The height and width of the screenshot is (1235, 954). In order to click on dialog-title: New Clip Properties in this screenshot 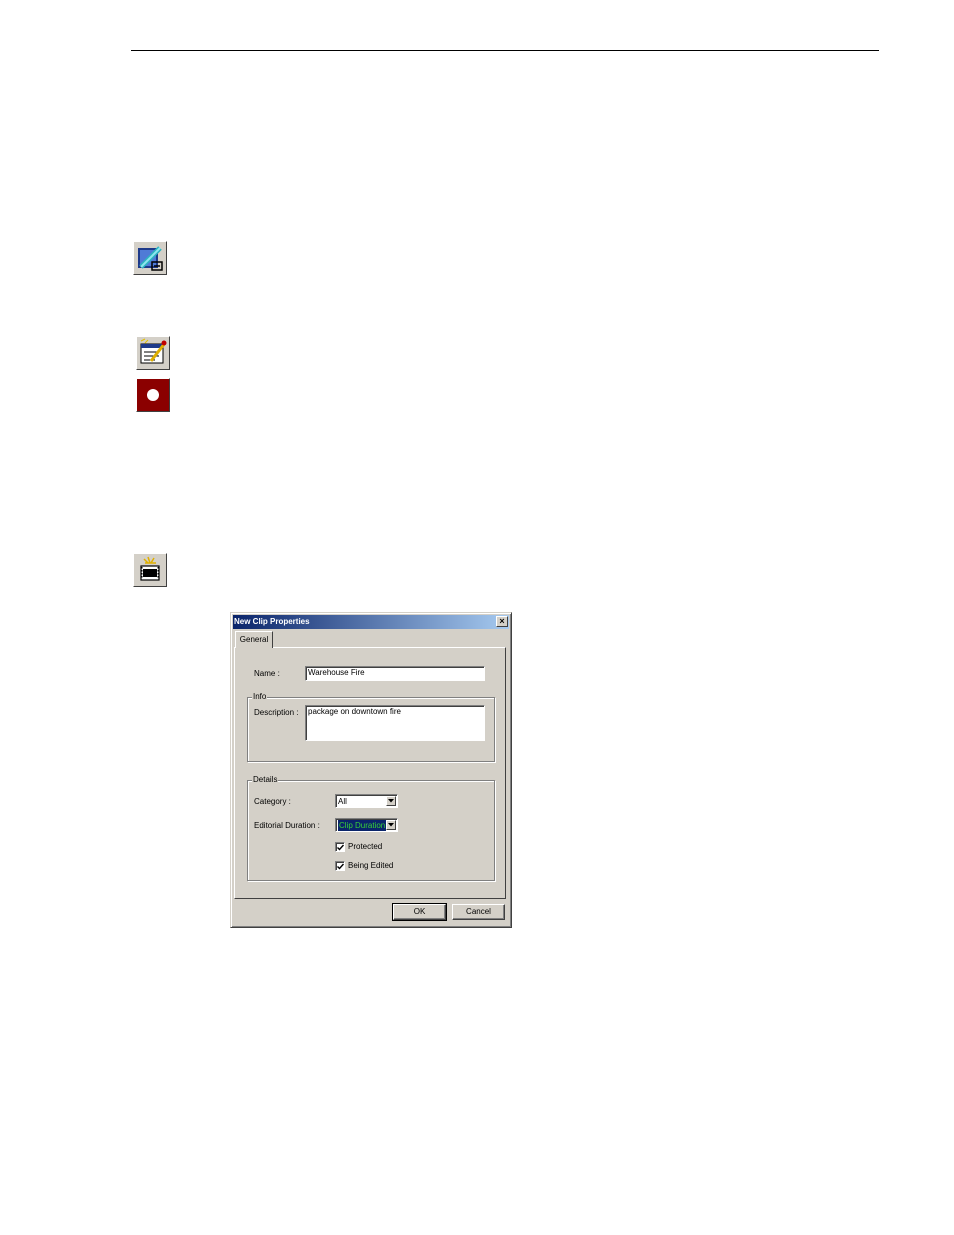, I will do `click(272, 621)`.